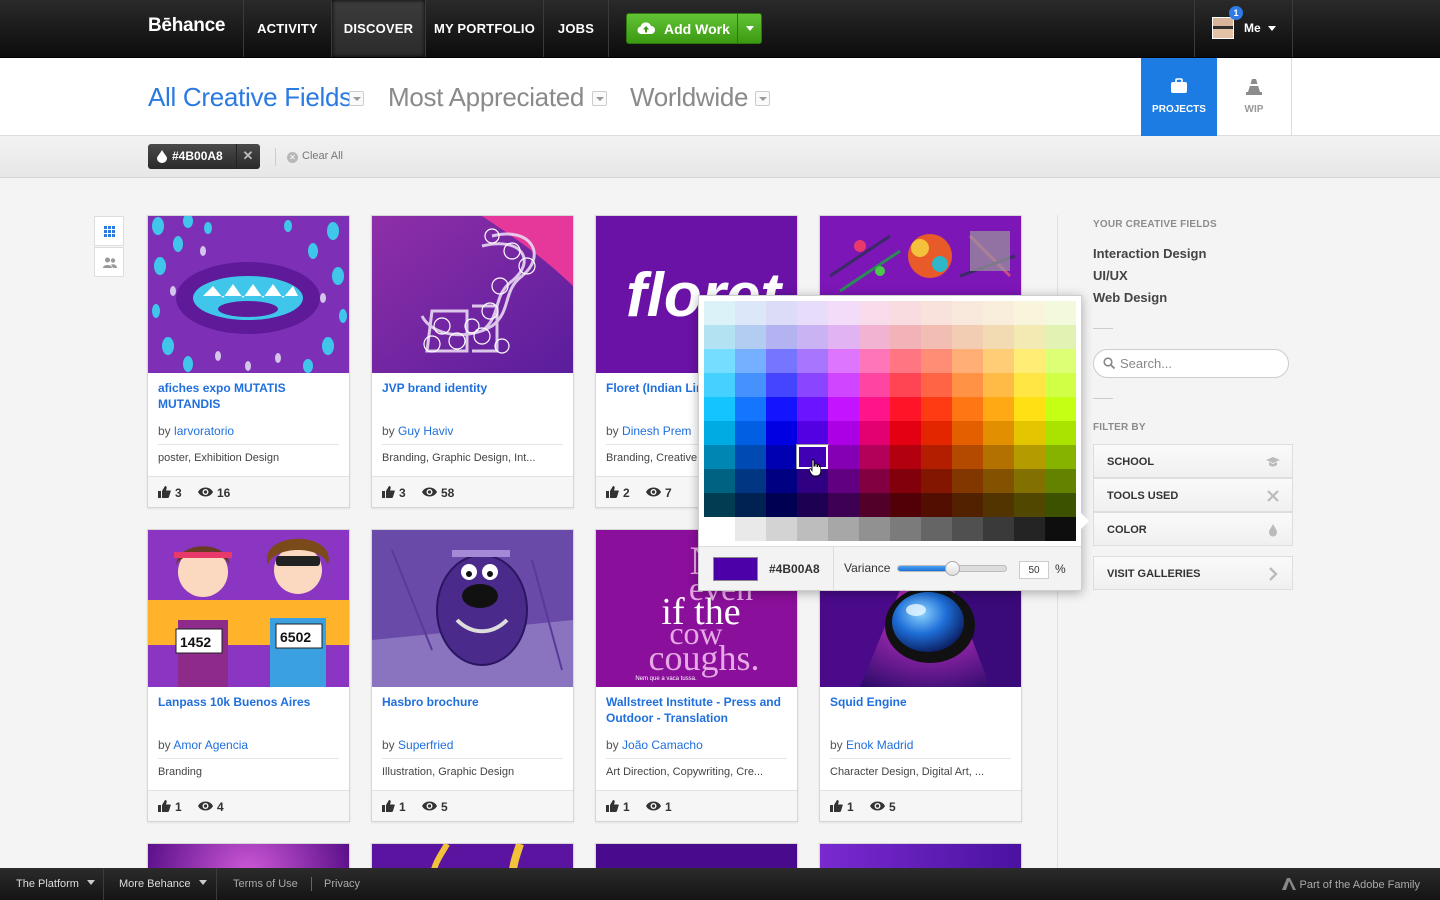  I want to click on sidebar-search-input, so click(1191, 363).